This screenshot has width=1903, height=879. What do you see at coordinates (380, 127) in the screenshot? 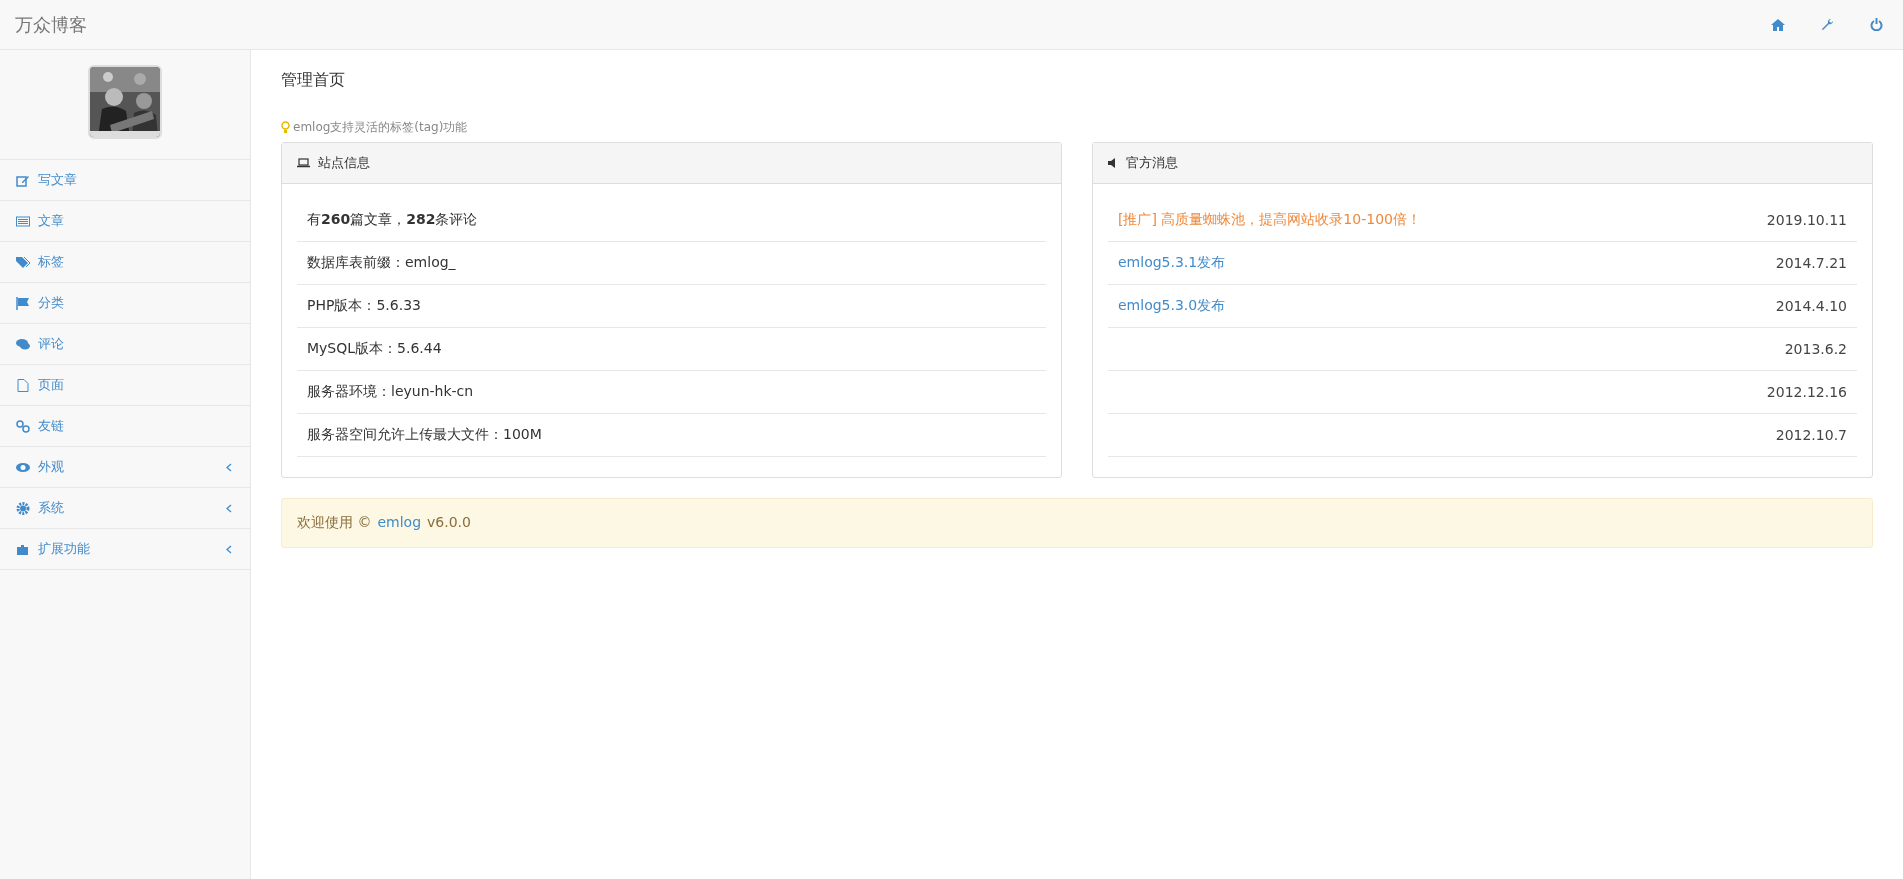
I see `tip-text: emlog支持灵活的标签(tag)功能` at bounding box center [380, 127].